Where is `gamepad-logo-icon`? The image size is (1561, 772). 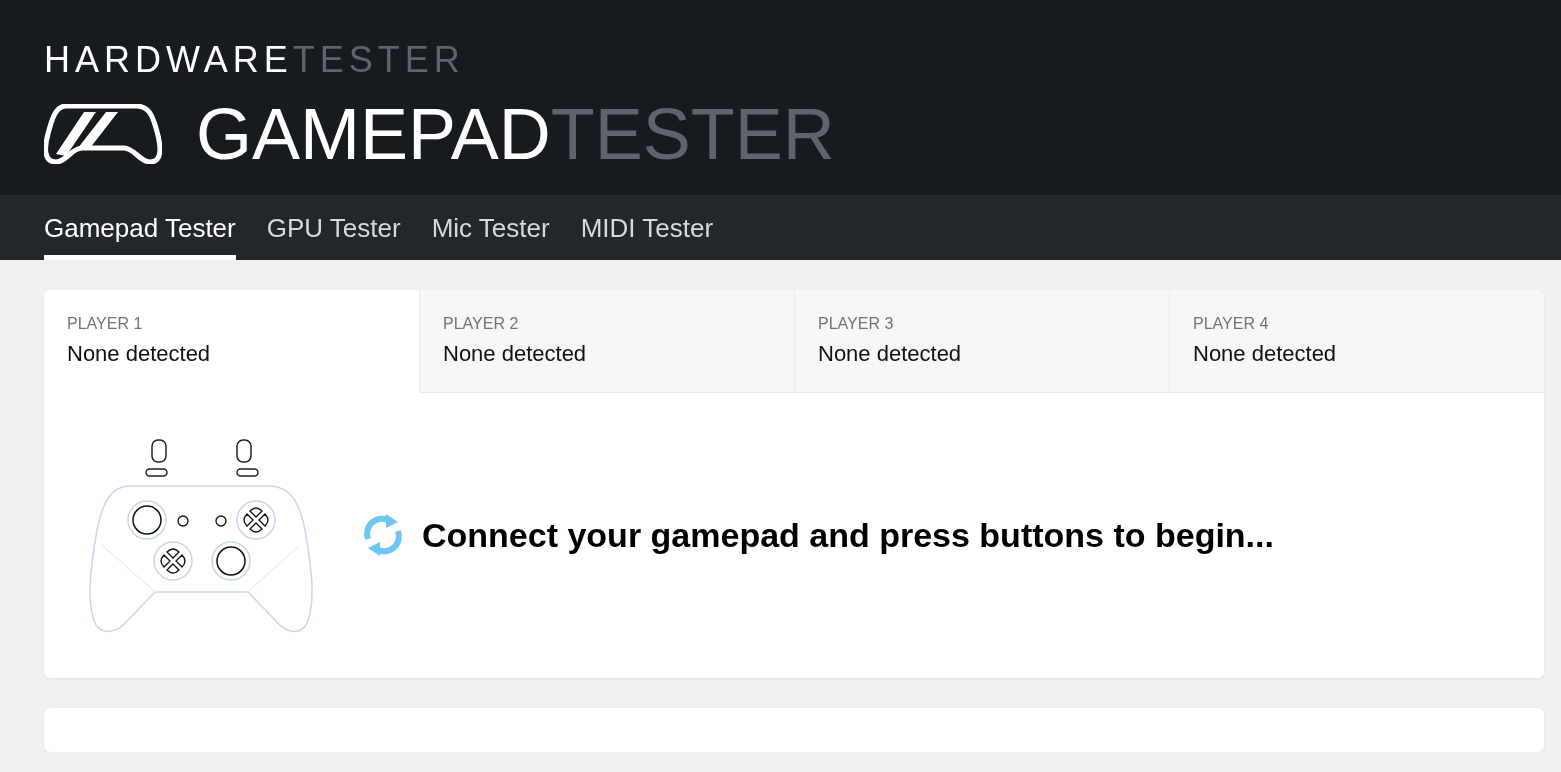
gamepad-logo-icon is located at coordinates (103, 134).